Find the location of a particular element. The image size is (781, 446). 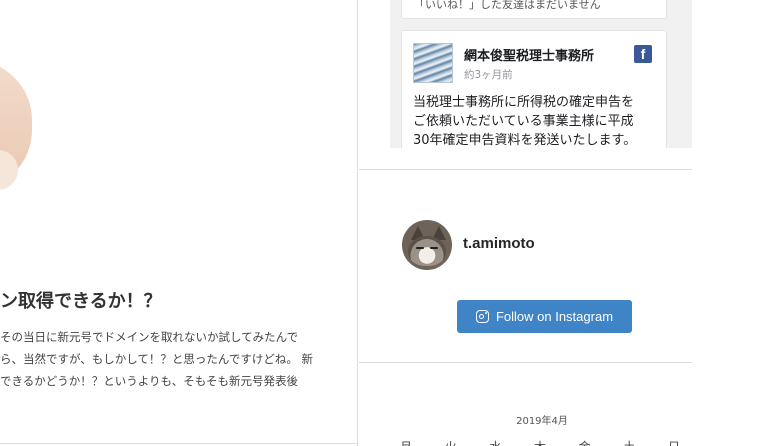

facebook-post-line: 当税理士事務所に所得税の確定申告を is located at coordinates (524, 102).